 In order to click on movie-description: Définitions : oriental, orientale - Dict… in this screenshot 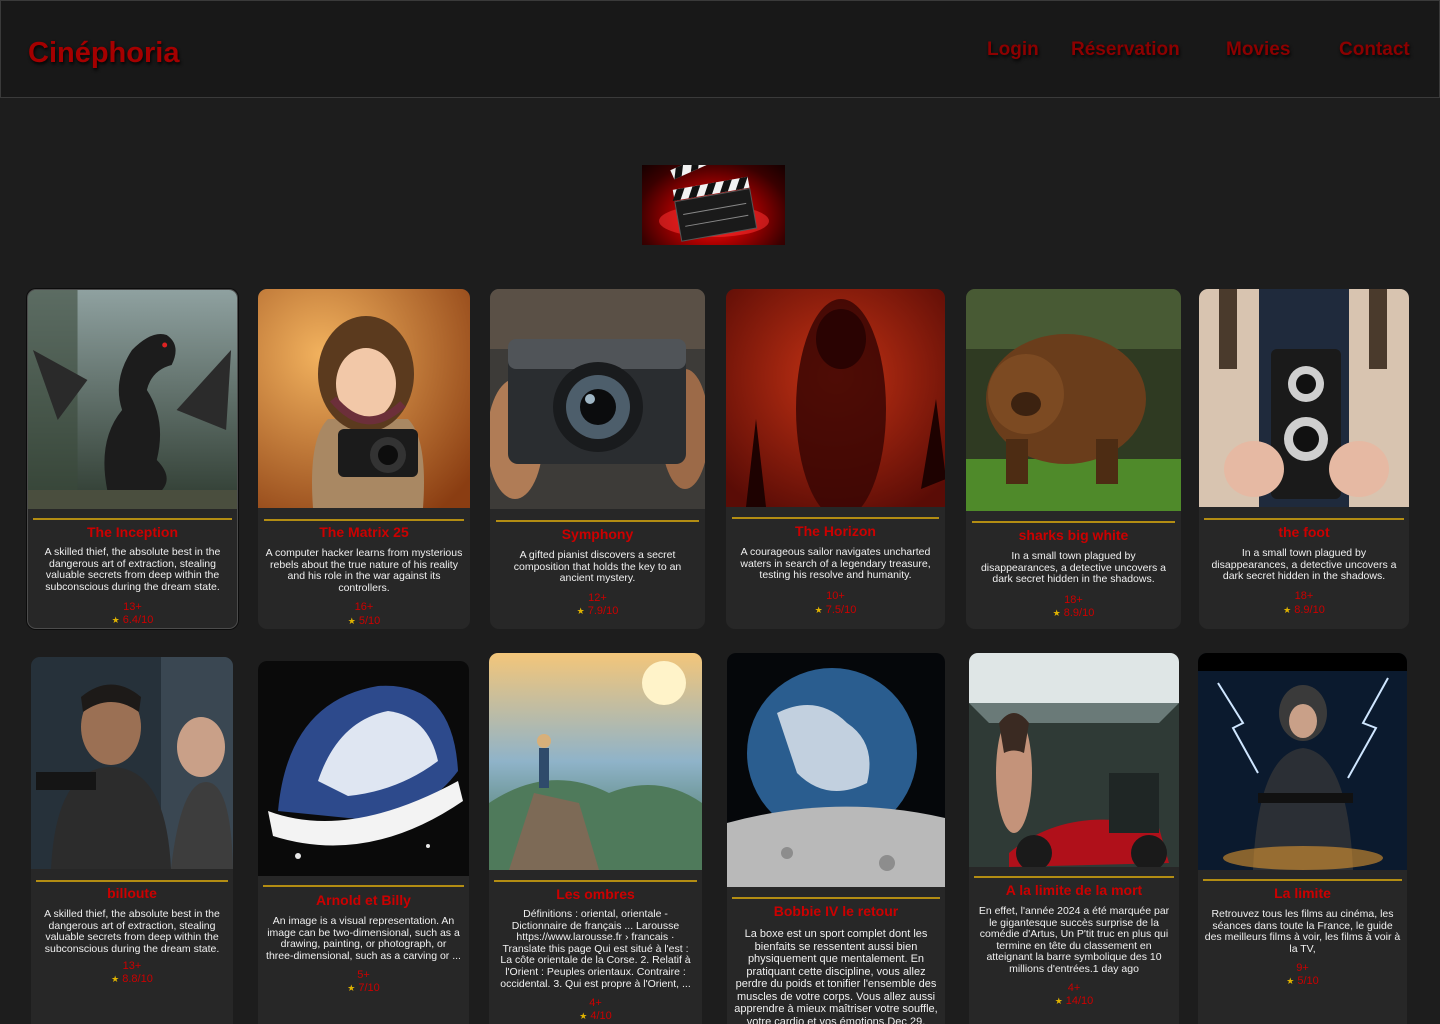, I will do `click(595, 949)`.